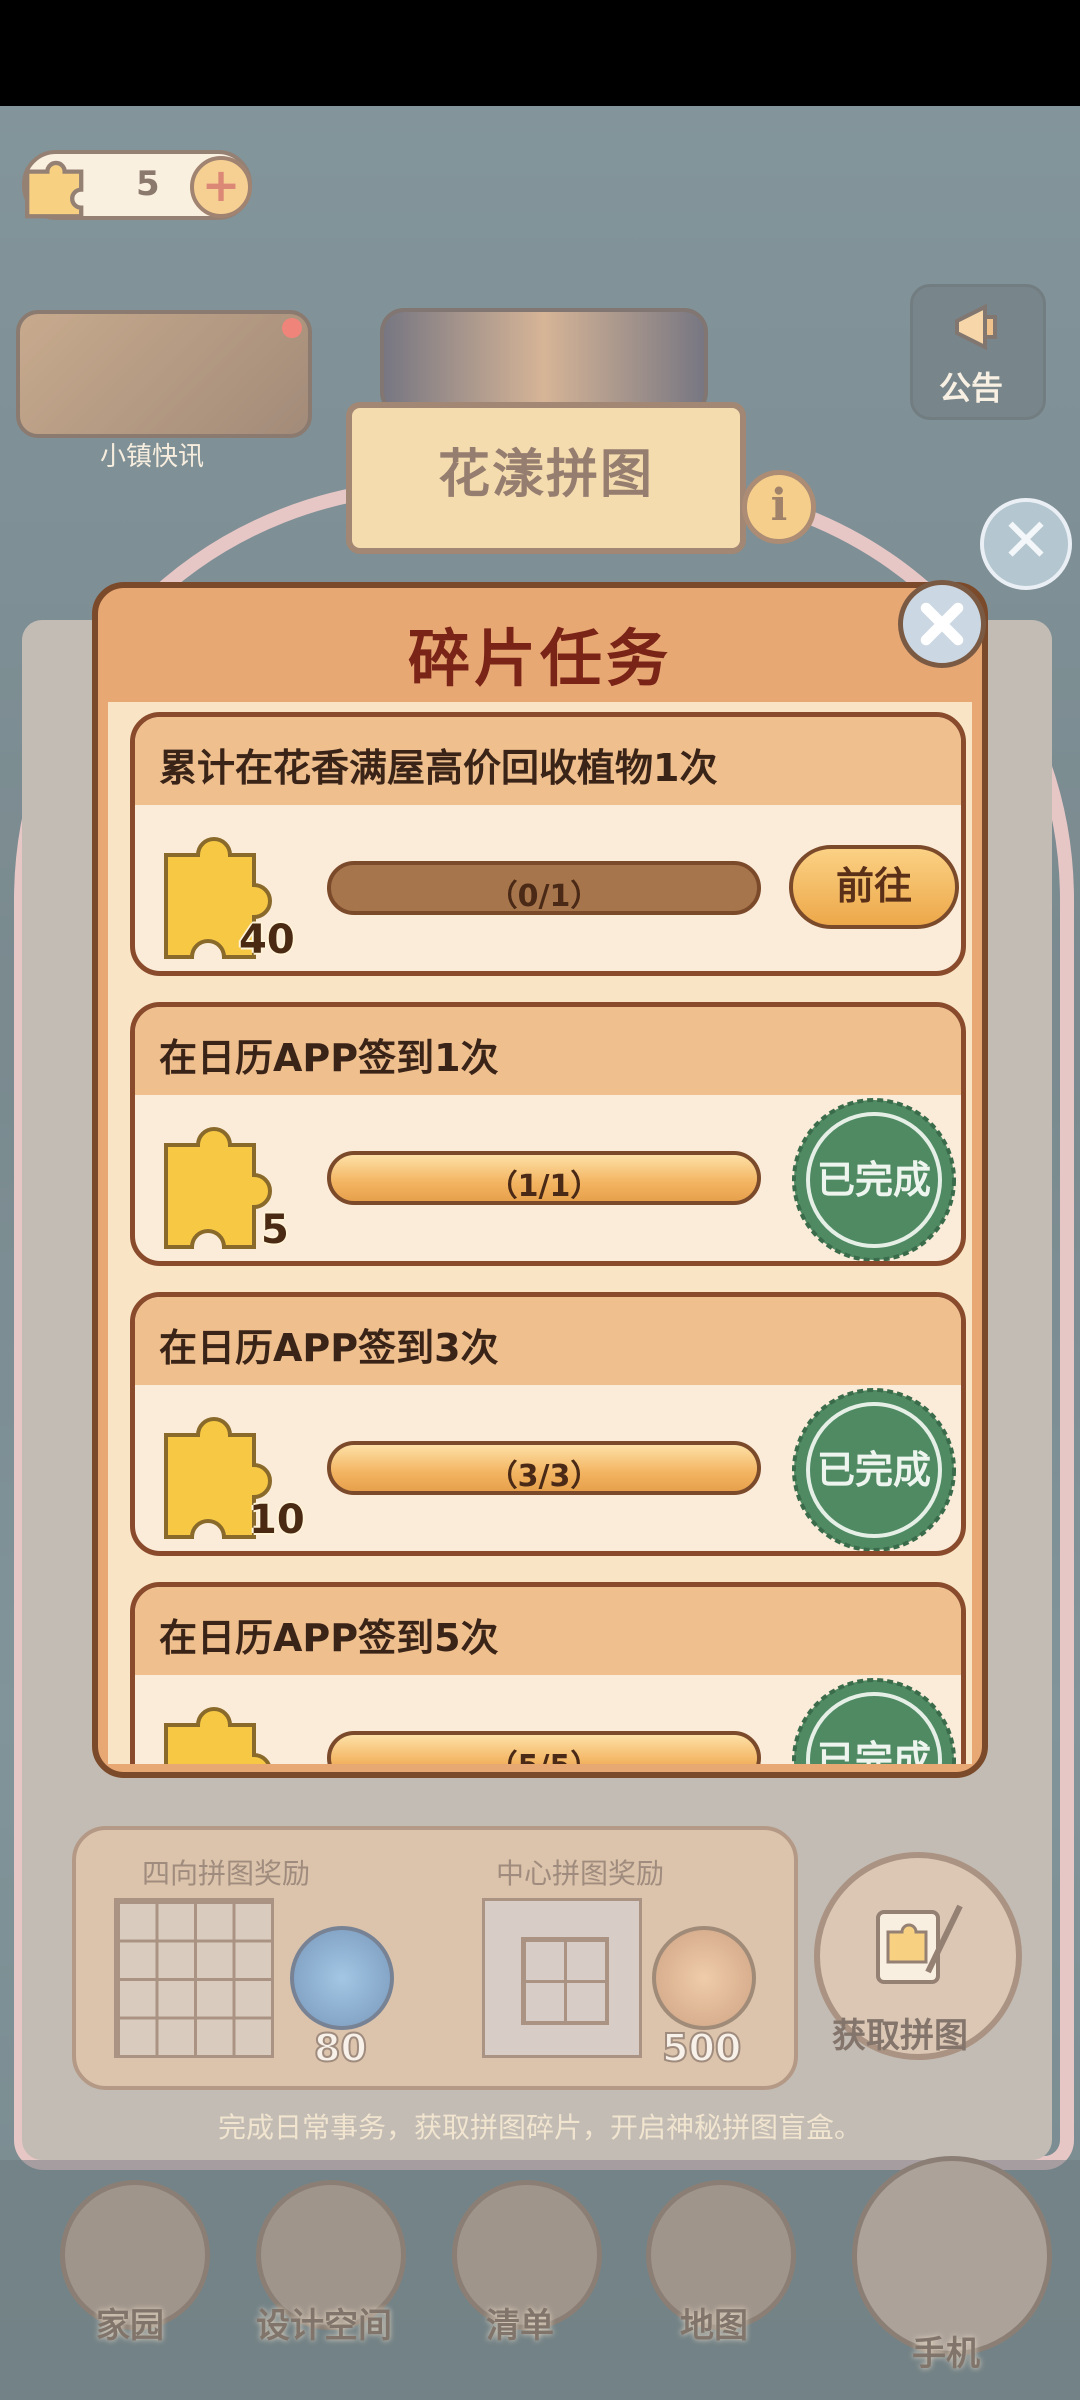 This screenshot has width=1080, height=2400. I want to click on dialog-title: 碎片任务, so click(539, 658).